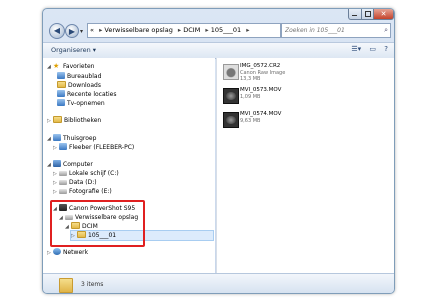 The height and width of the screenshot is (300, 435). I want to click on file-name: MVI_0574.MOV, so click(261, 114).